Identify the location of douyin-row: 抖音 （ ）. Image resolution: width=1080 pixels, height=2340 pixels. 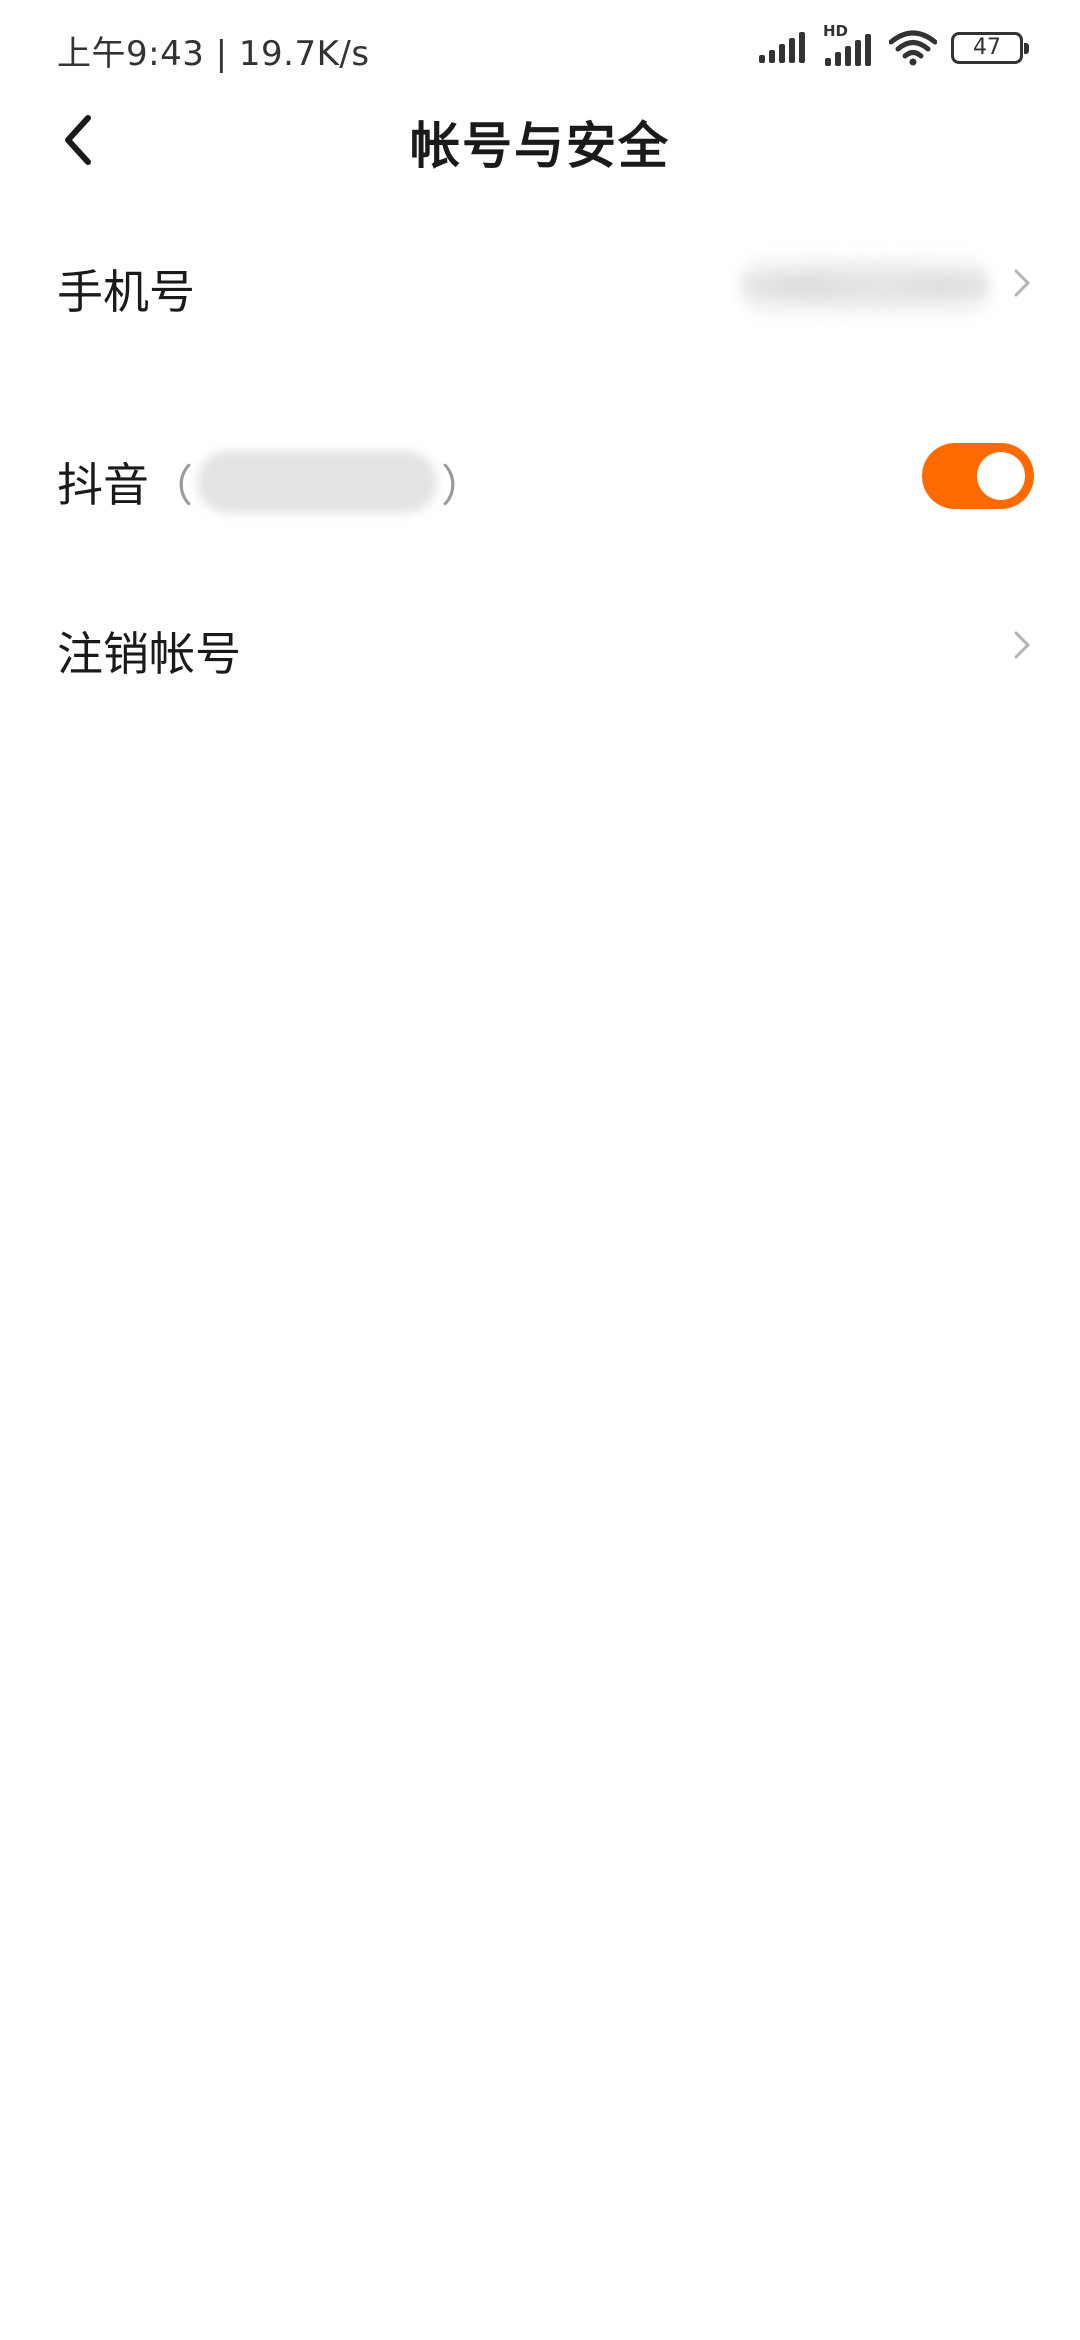
(540, 480).